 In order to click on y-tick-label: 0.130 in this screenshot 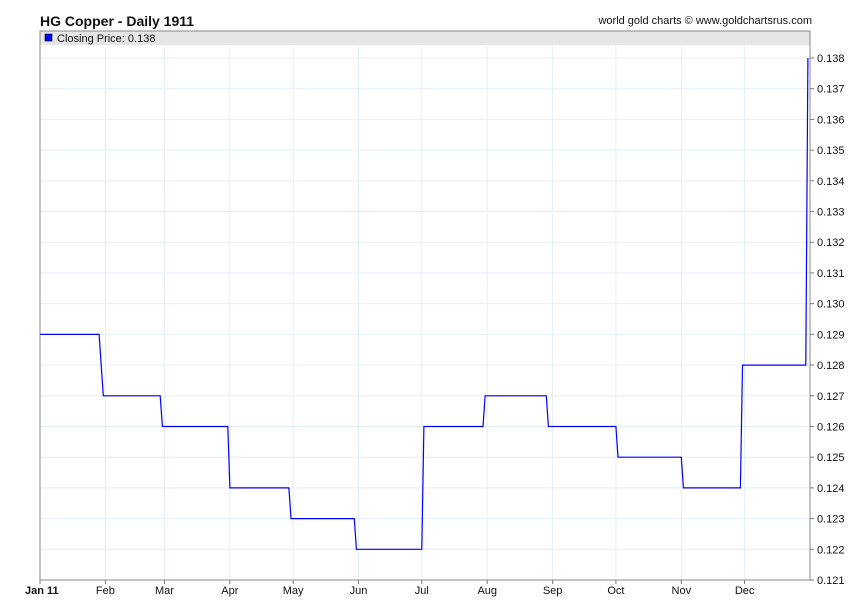, I will do `click(831, 305)`.